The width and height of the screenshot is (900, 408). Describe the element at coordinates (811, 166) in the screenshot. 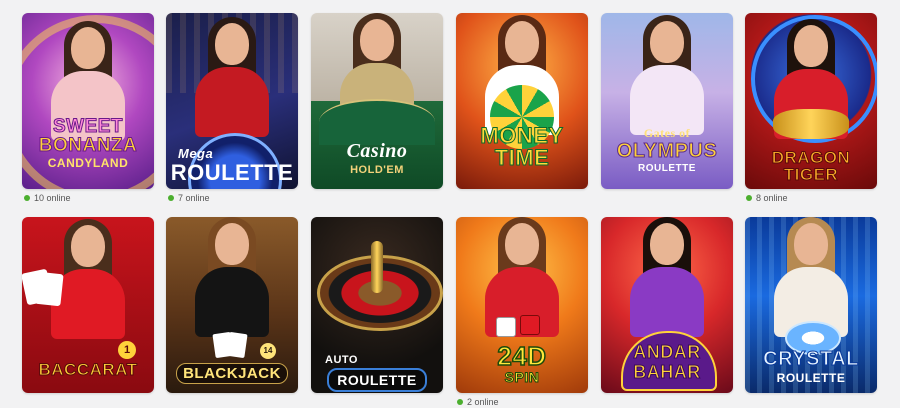

I see `game-logo: DRAGON TIGER` at that location.